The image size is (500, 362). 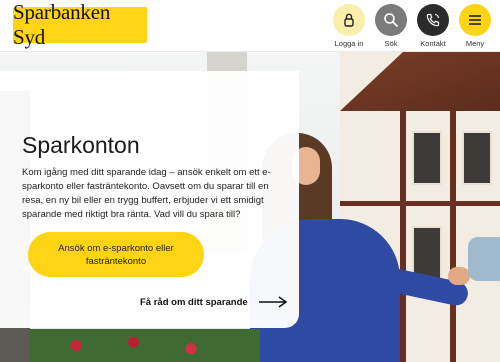 What do you see at coordinates (62, 24) in the screenshot?
I see `logo-text: Sparbanken Syd` at bounding box center [62, 24].